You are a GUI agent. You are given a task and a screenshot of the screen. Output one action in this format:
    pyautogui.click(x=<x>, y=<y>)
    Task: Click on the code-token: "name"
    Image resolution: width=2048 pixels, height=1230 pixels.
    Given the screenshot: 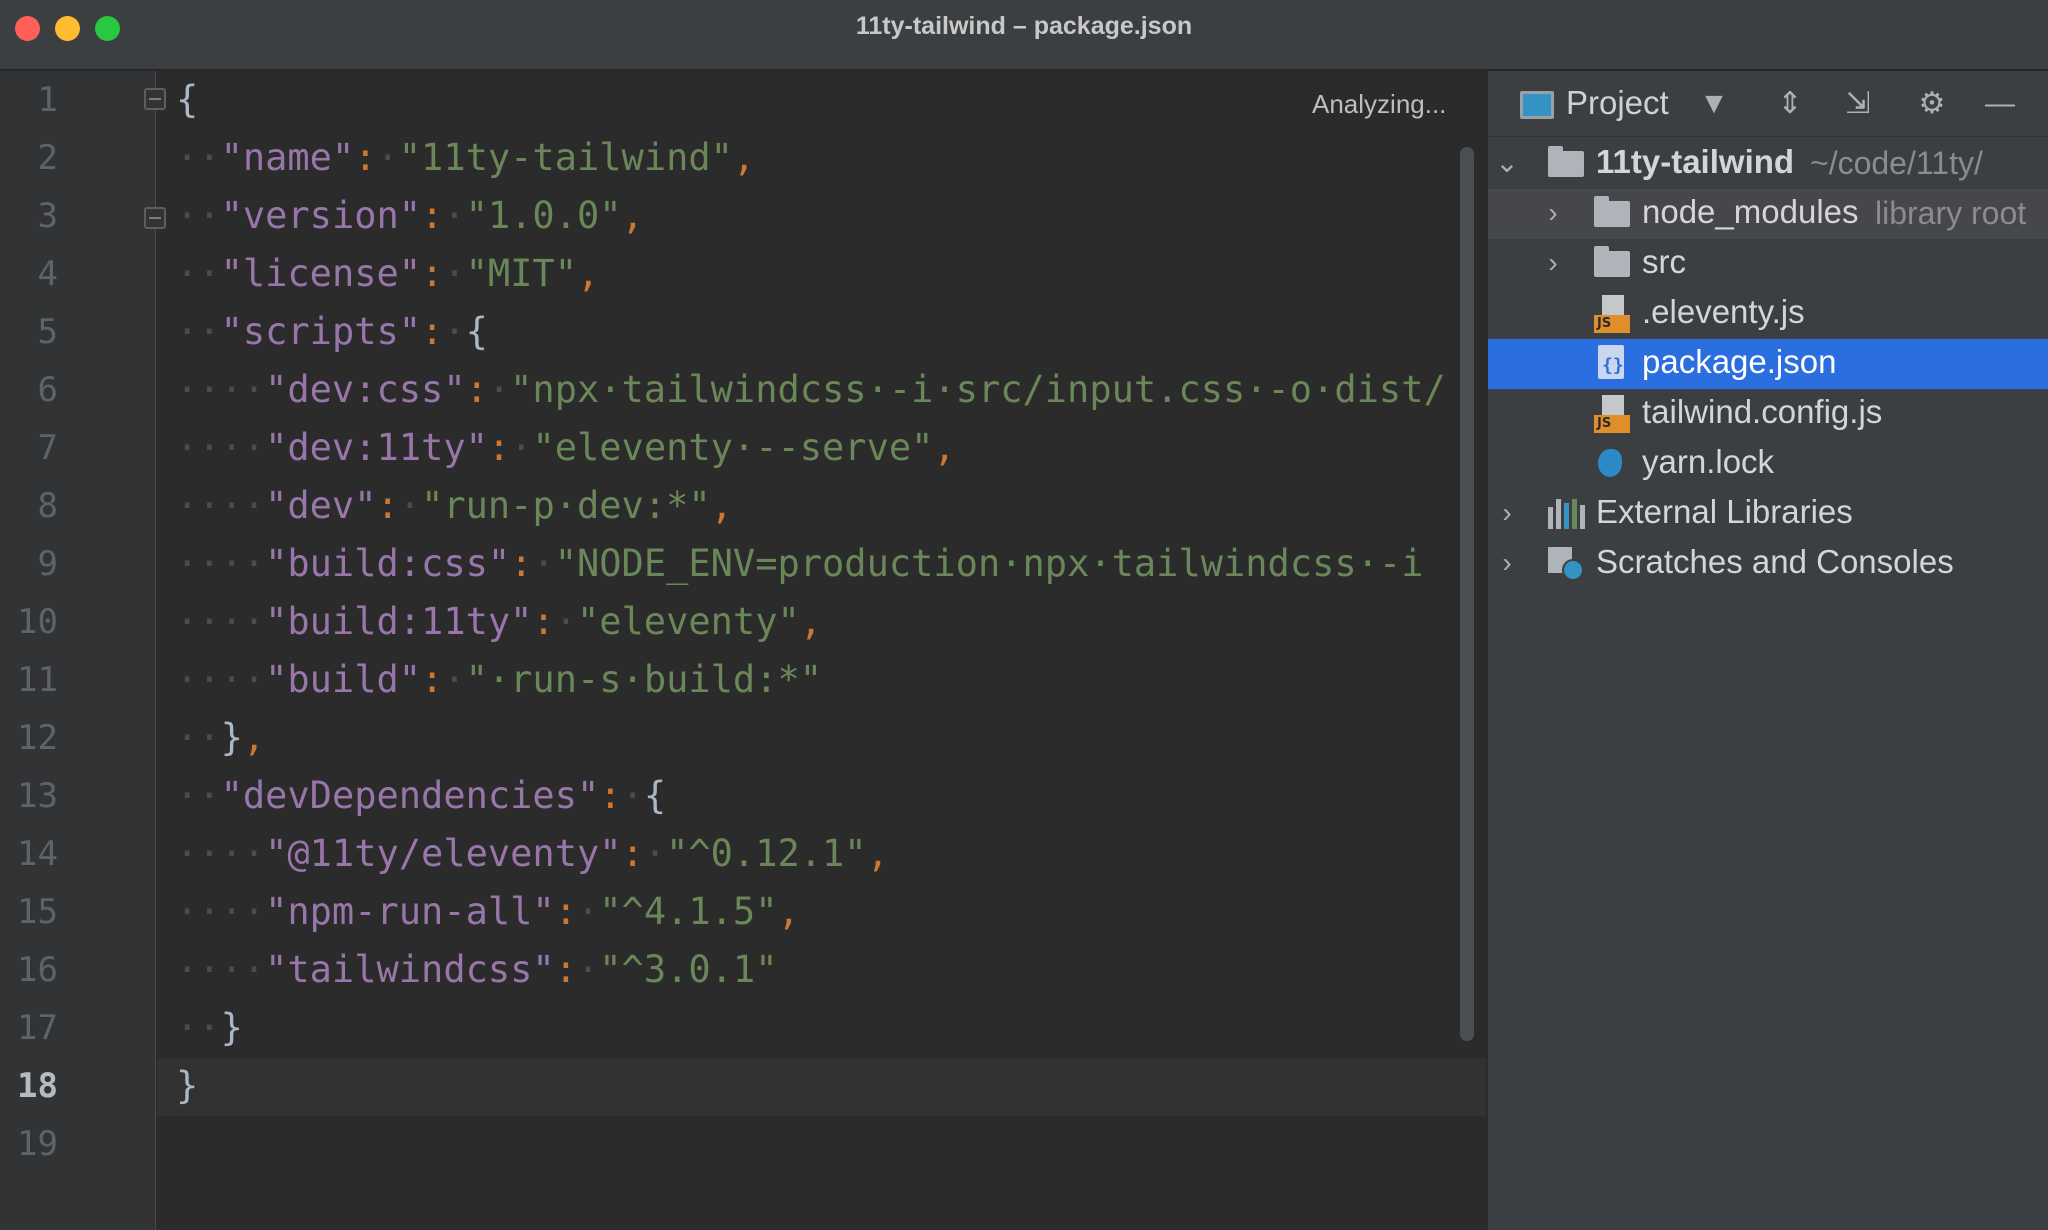 What is the action you would take?
    pyautogui.click(x=287, y=157)
    